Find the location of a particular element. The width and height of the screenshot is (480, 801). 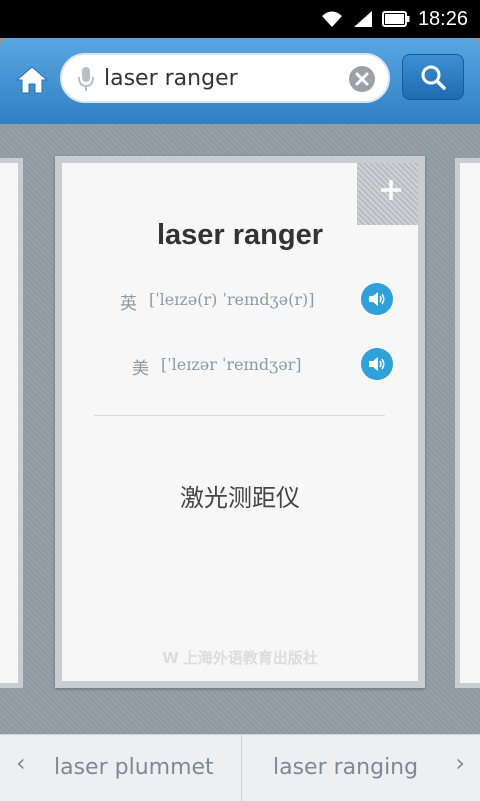

pronunciation-uk: 英 [ˈleɪzə(r) ˈreɪndʒə(r)] is located at coordinates (240, 300).